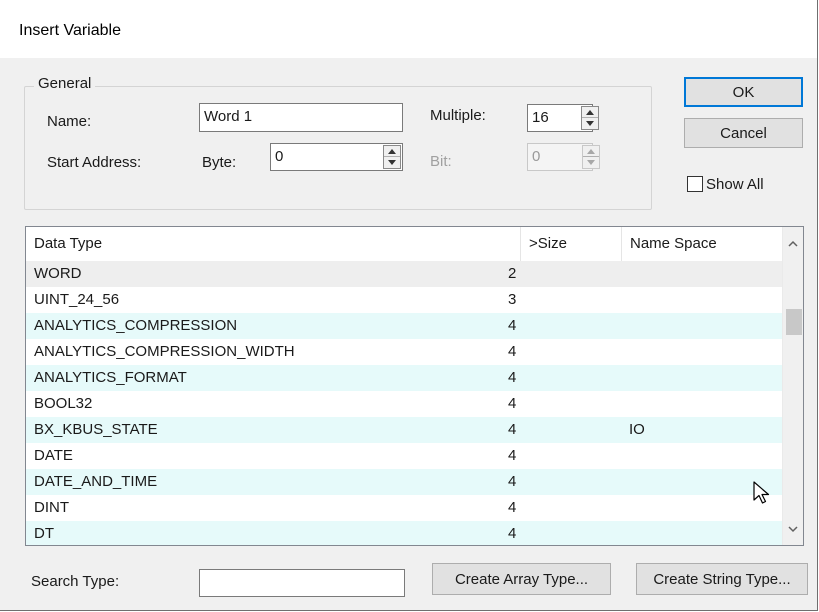 The height and width of the screenshot is (612, 819). Describe the element at coordinates (405, 300) in the screenshot. I see `table-row: UINT_24_56 3` at that location.